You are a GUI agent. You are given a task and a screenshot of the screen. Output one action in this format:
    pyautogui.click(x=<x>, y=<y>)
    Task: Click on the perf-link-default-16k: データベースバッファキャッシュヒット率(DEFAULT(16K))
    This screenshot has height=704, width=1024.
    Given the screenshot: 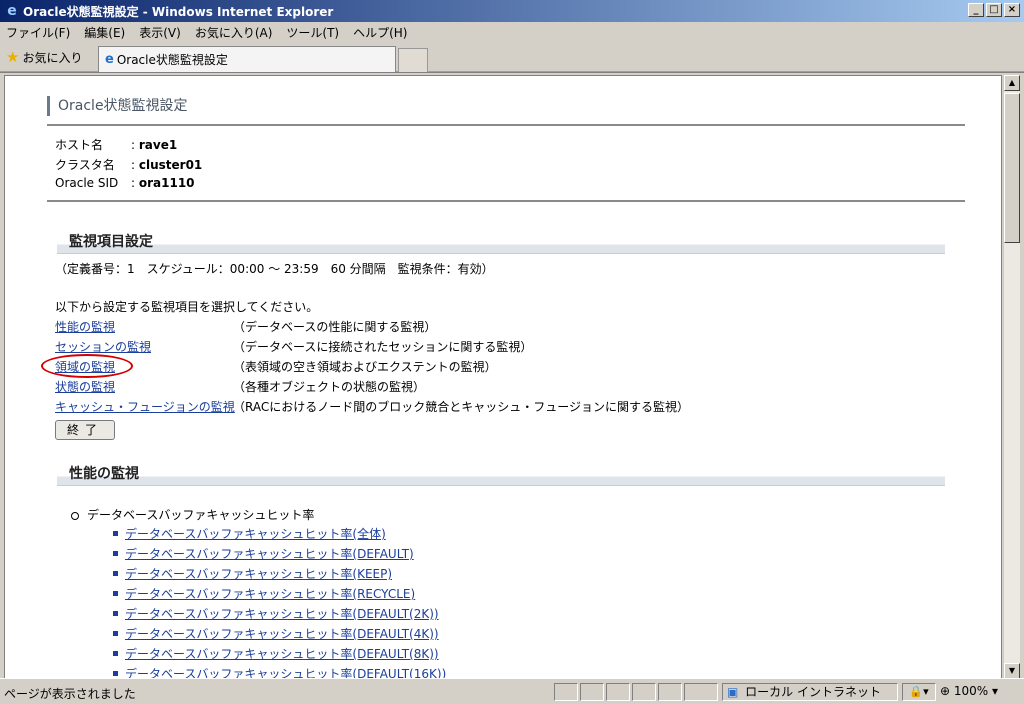 What is the action you would take?
    pyautogui.click(x=285, y=671)
    